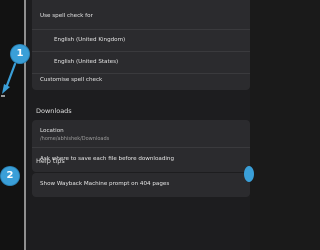  I want to click on annotation-arrow, so click(9, 78).